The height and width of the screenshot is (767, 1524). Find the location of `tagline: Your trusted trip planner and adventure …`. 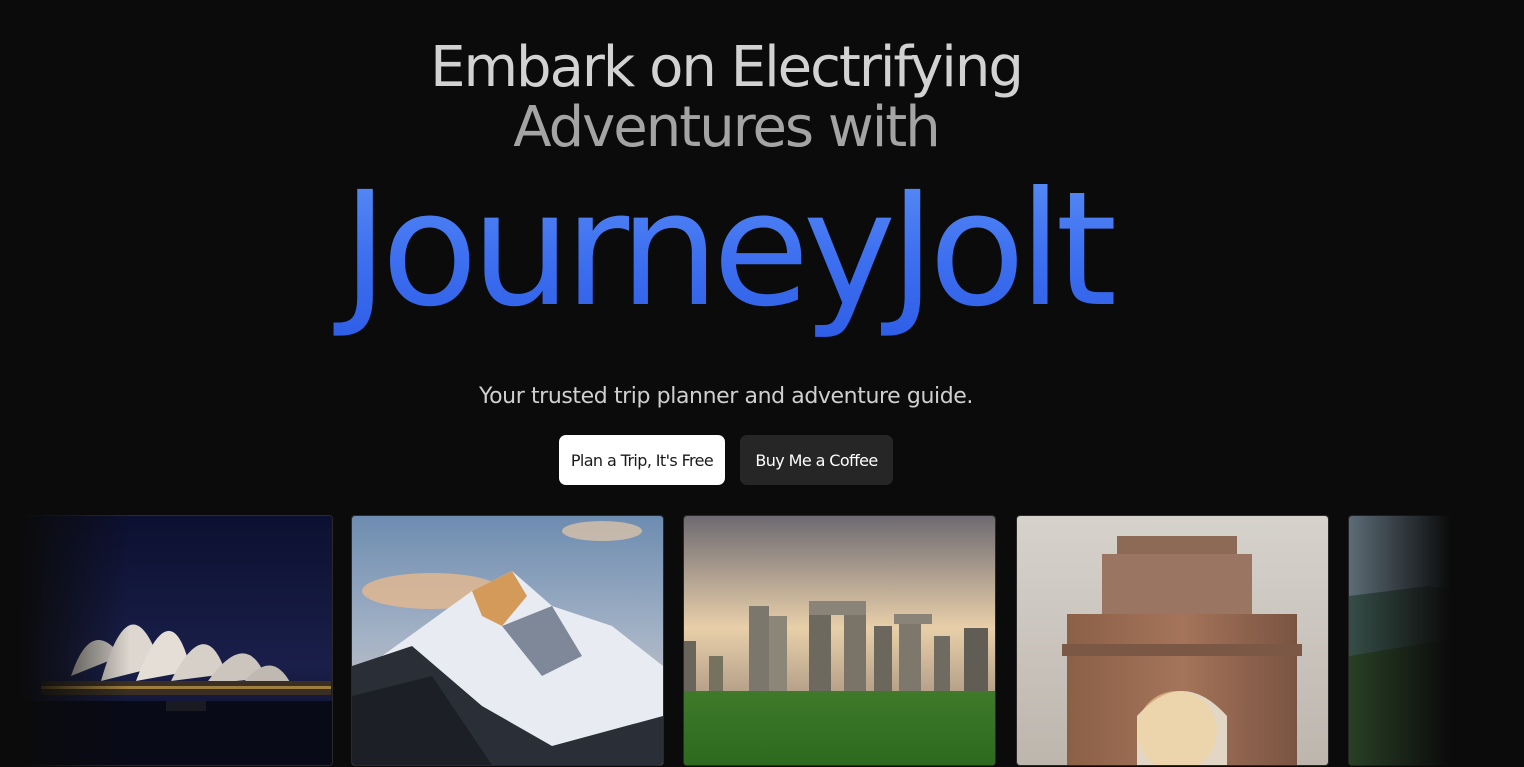

tagline: Your trusted trip planner and adventure … is located at coordinates (725, 396).